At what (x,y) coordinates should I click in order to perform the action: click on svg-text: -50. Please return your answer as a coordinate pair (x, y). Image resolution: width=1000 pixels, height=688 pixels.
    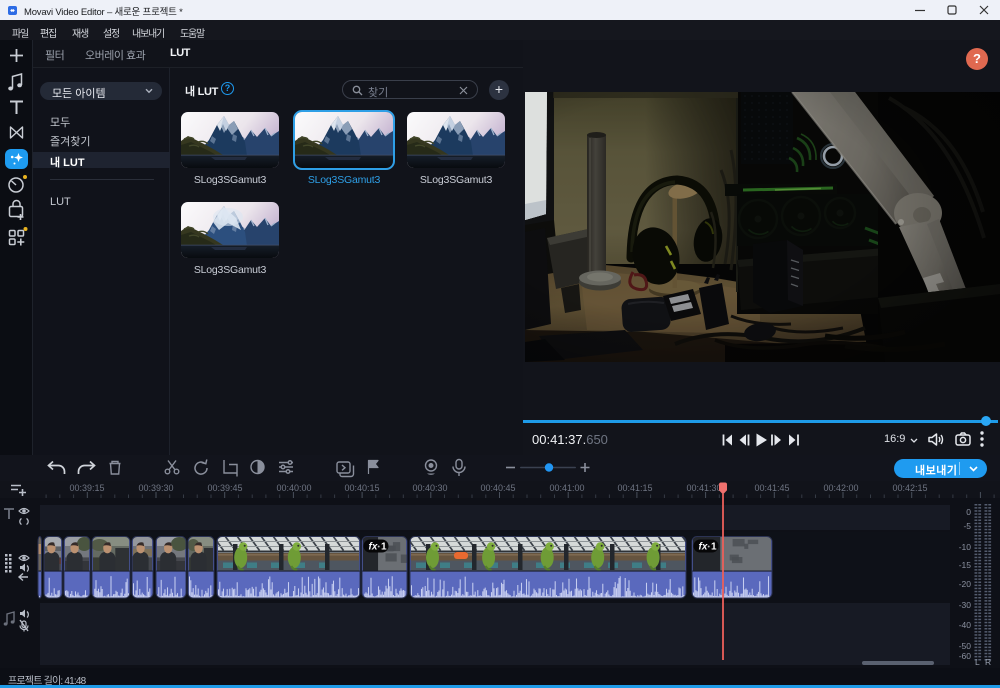
    Looking at the image, I should click on (965, 646).